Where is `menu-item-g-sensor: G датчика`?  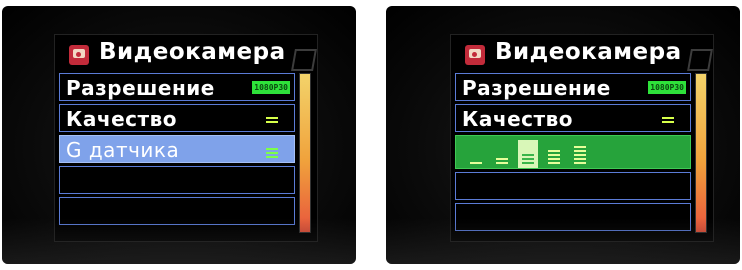 menu-item-g-sensor: G датчика is located at coordinates (177, 149).